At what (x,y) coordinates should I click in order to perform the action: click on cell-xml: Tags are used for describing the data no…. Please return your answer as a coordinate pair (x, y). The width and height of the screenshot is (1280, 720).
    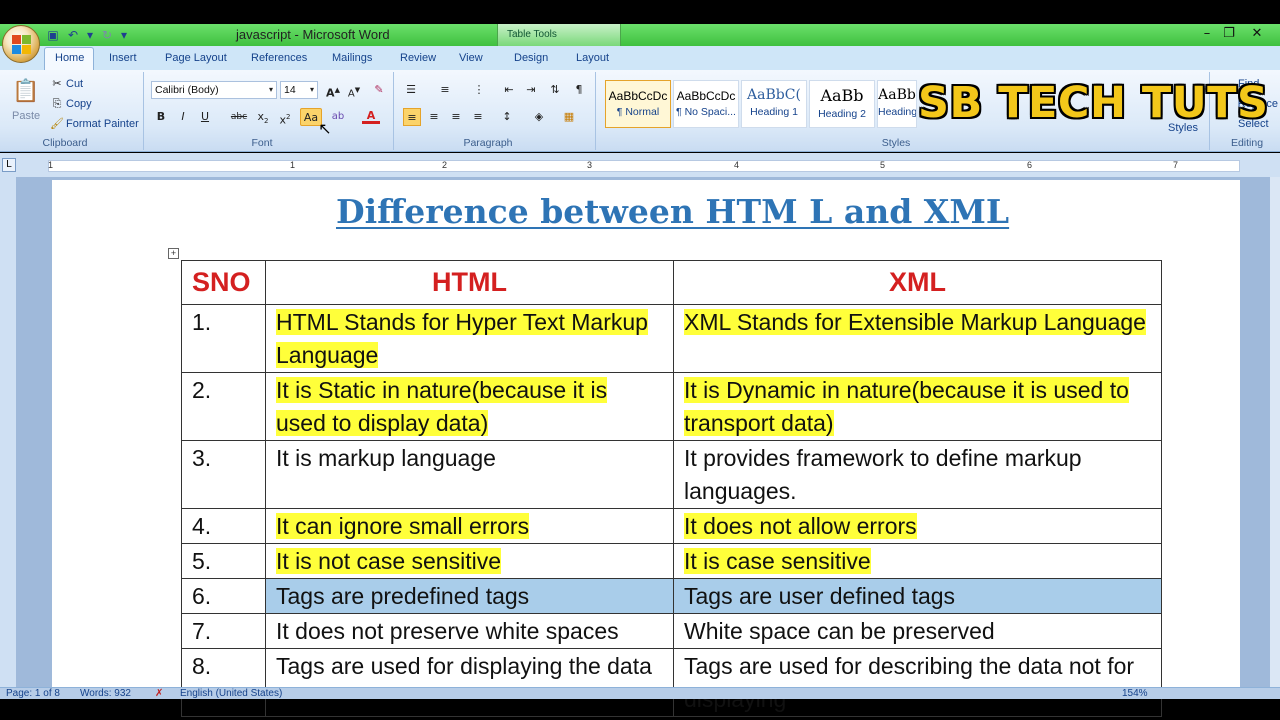
    Looking at the image, I should click on (917, 682).